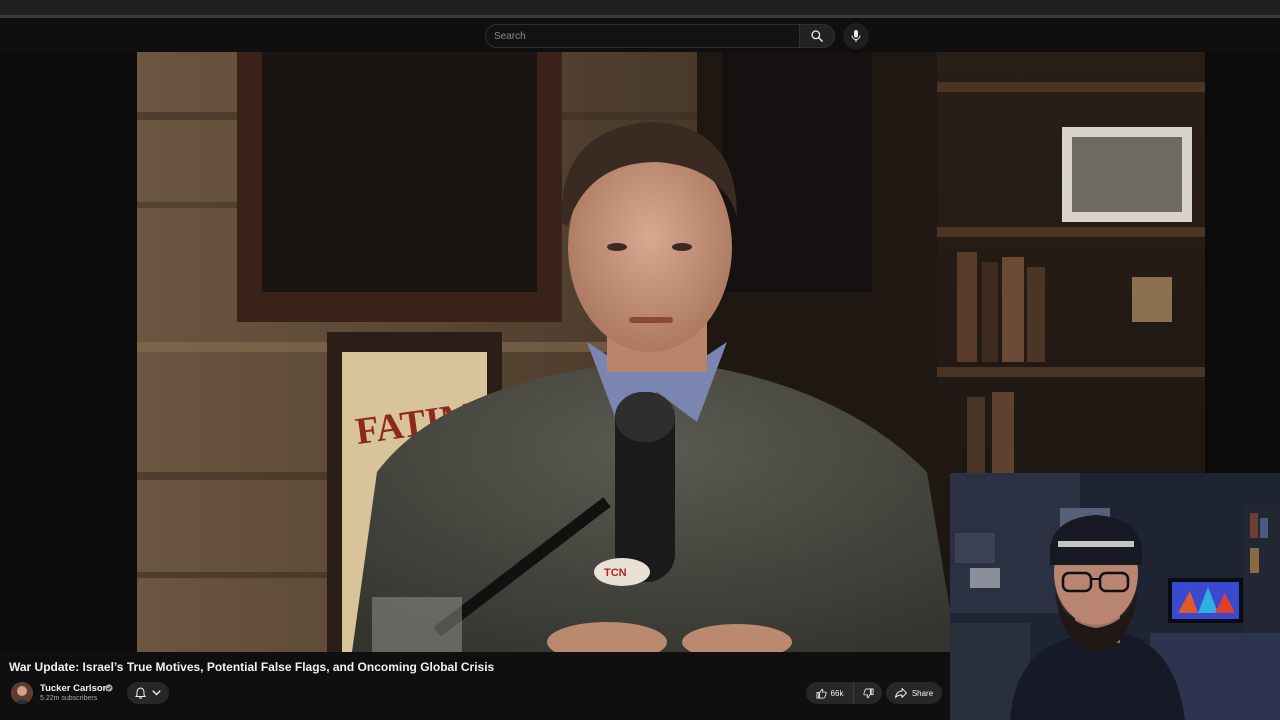 The width and height of the screenshot is (1280, 720). I want to click on microphone-icon, so click(856, 36).